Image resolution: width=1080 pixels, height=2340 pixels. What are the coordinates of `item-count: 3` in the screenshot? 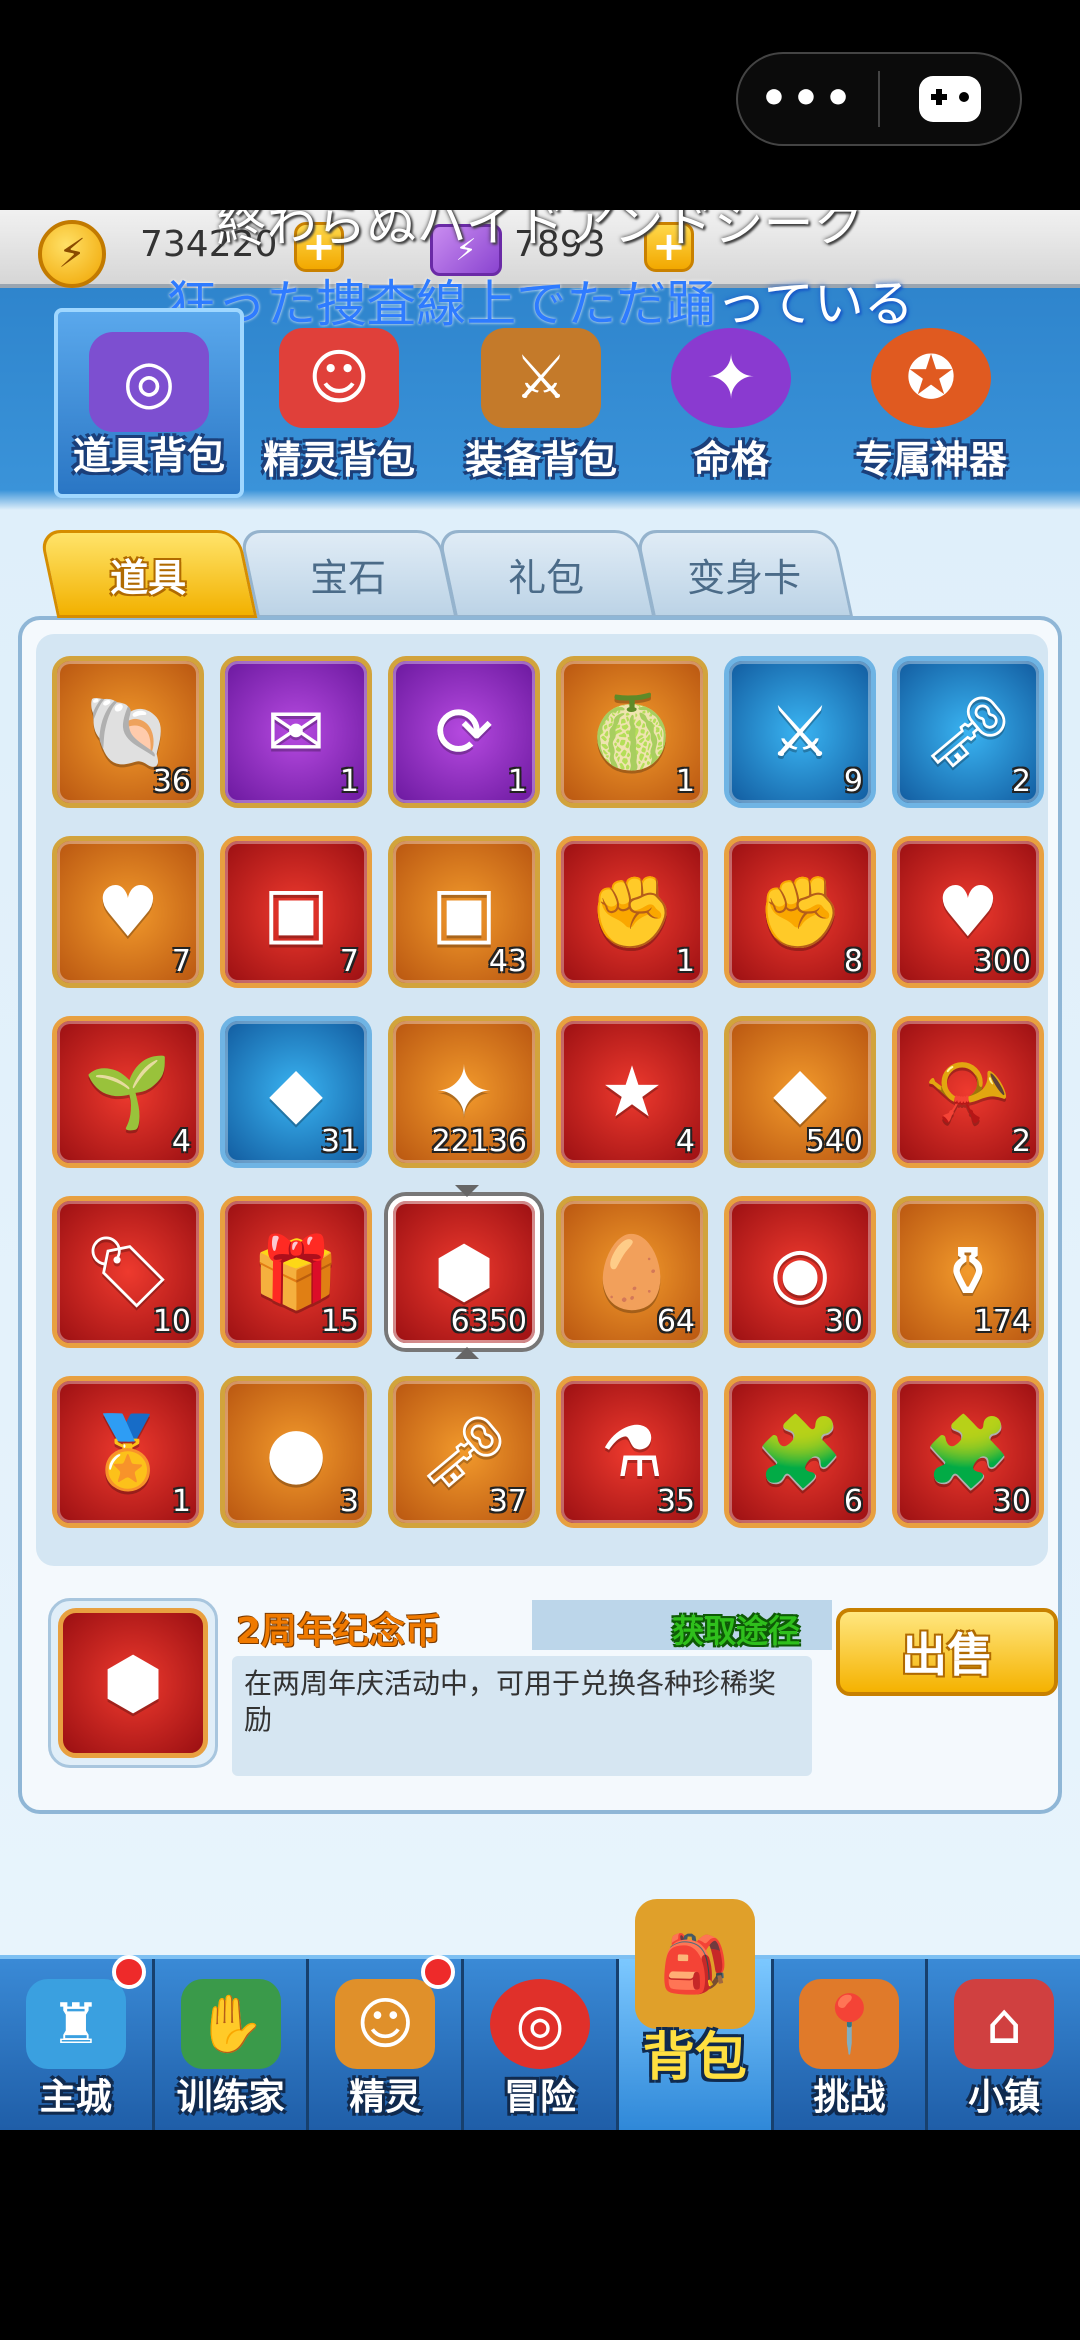 It's located at (349, 1501).